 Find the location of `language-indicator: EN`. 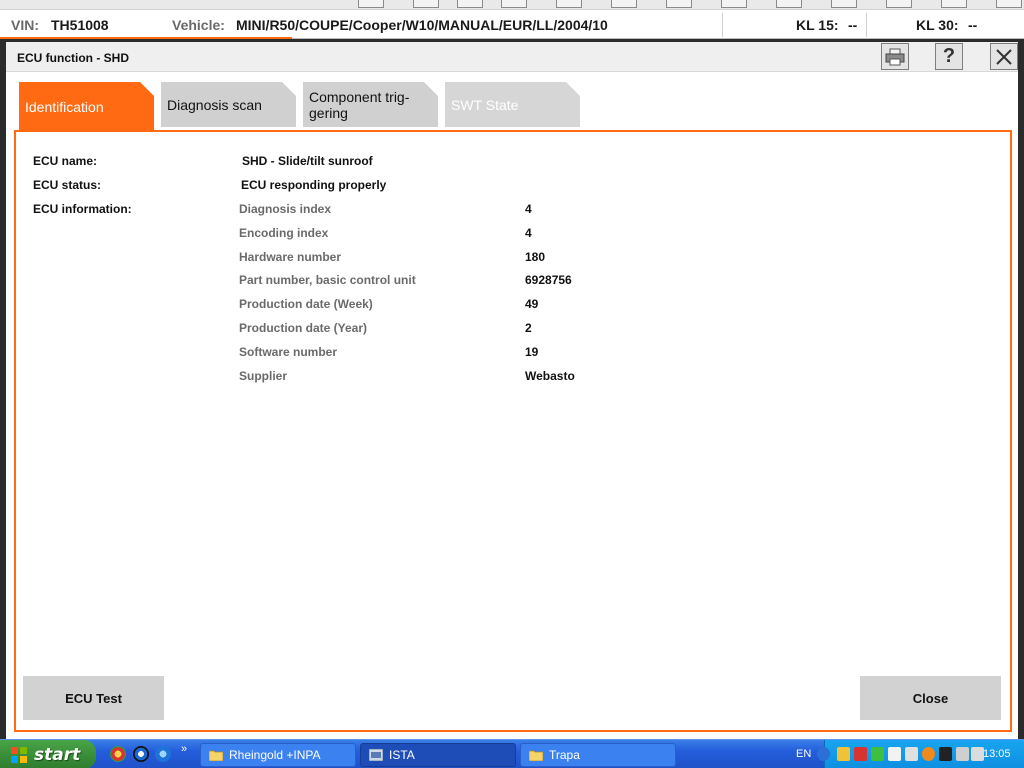

language-indicator: EN is located at coordinates (803, 754).